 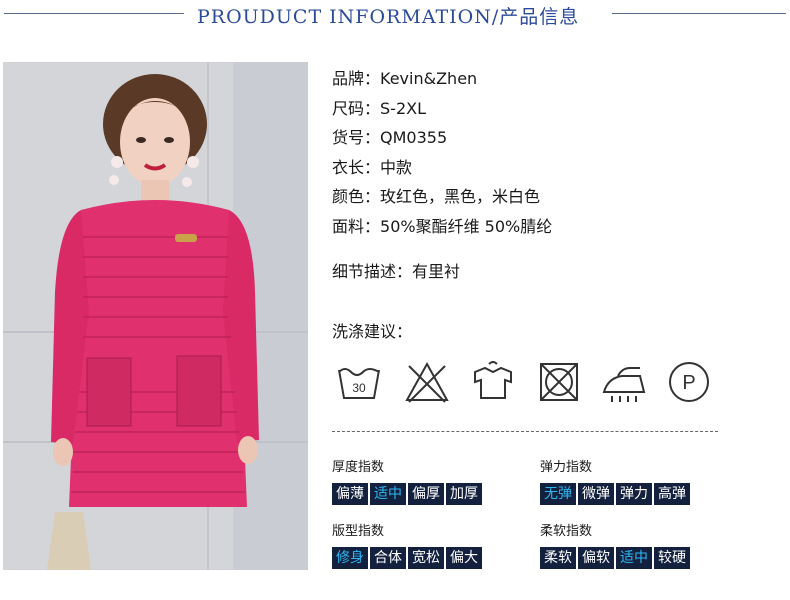 What do you see at coordinates (464, 558) in the screenshot?
I see `index-option: 偏大` at bounding box center [464, 558].